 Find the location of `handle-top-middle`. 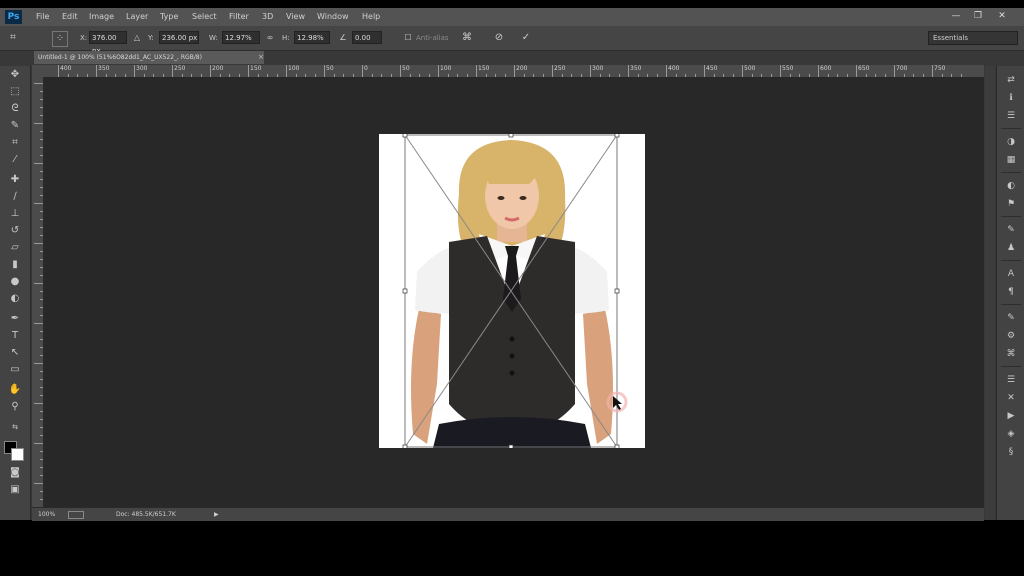

handle-top-middle is located at coordinates (511, 136).